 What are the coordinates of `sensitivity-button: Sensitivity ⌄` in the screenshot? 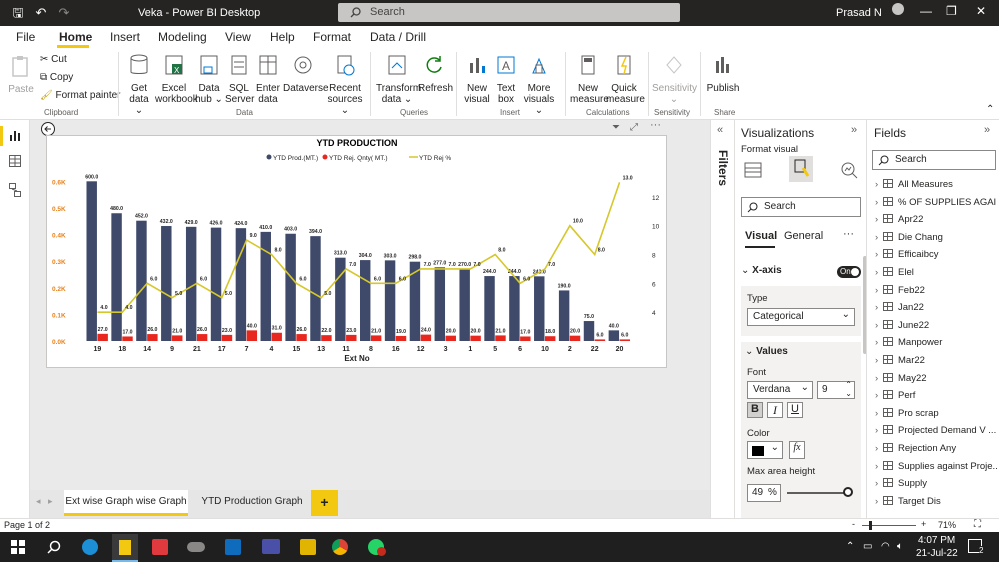 It's located at (674, 79).